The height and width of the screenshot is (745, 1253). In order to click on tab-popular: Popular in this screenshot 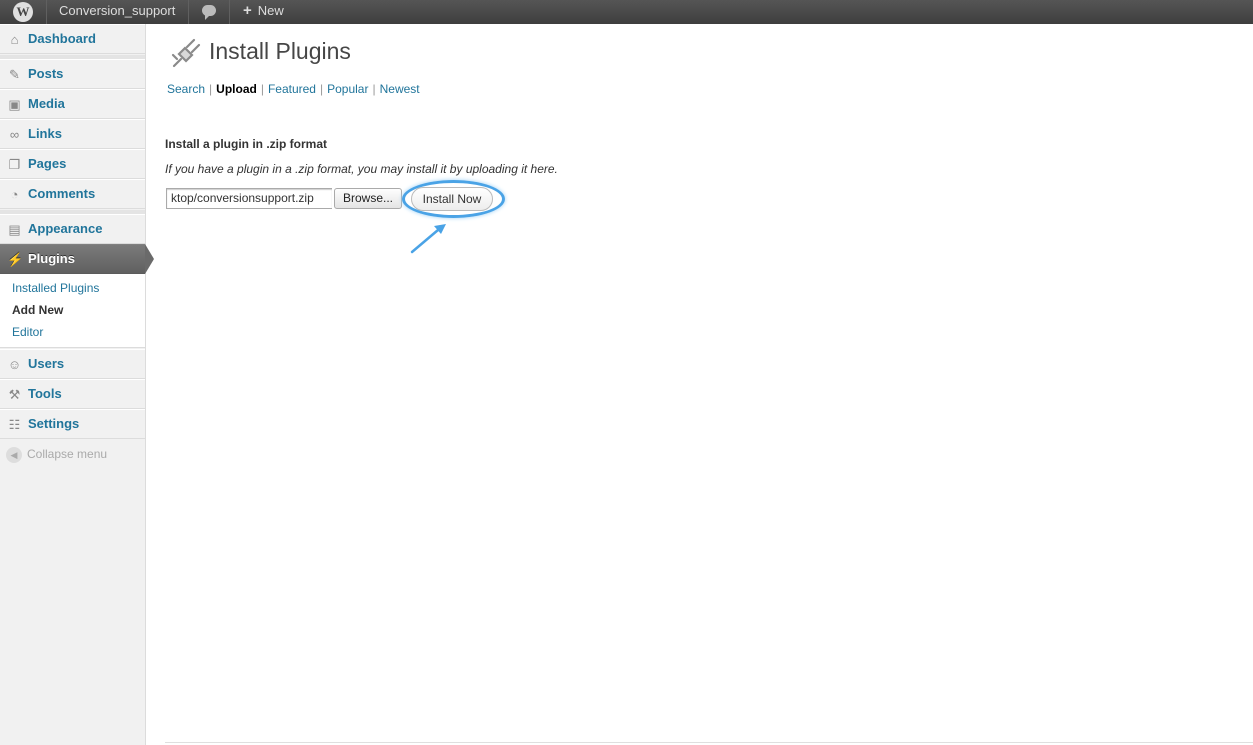, I will do `click(347, 89)`.